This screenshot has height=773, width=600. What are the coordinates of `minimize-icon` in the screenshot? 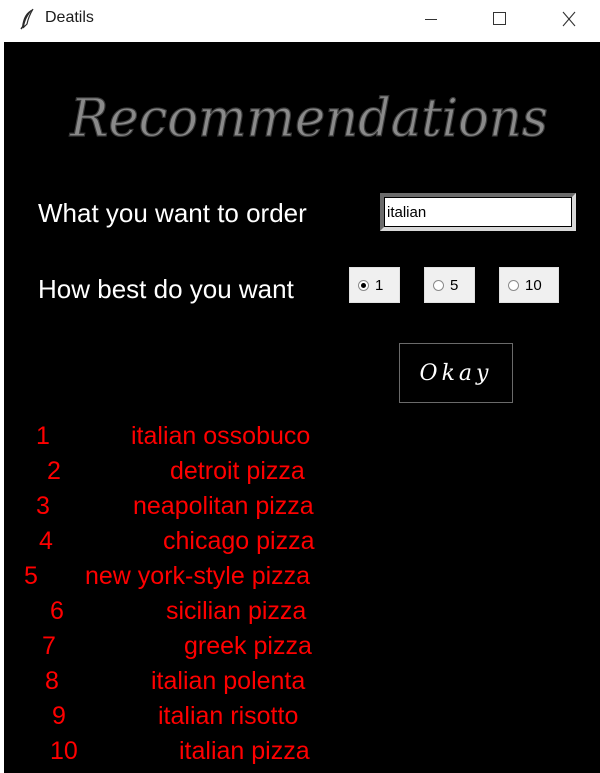 It's located at (431, 19).